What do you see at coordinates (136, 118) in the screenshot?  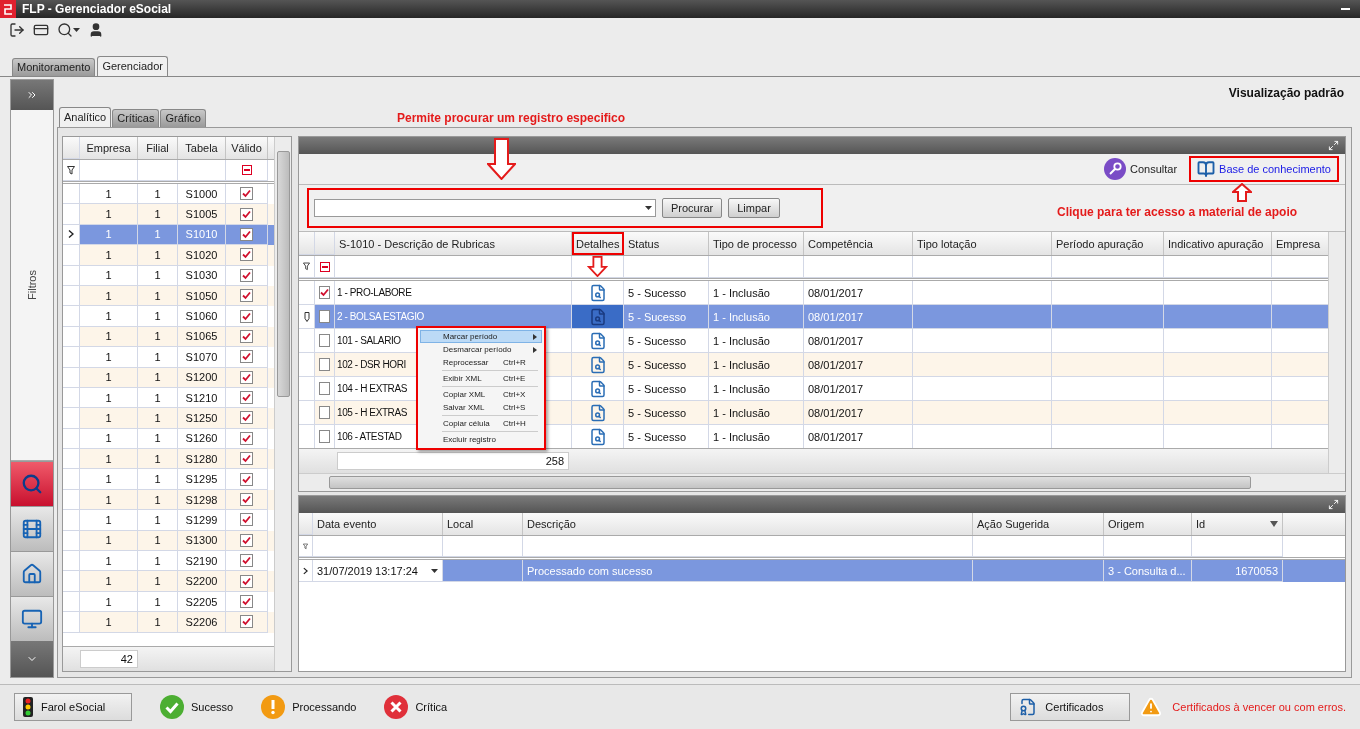 I see `tab: Críticas` at bounding box center [136, 118].